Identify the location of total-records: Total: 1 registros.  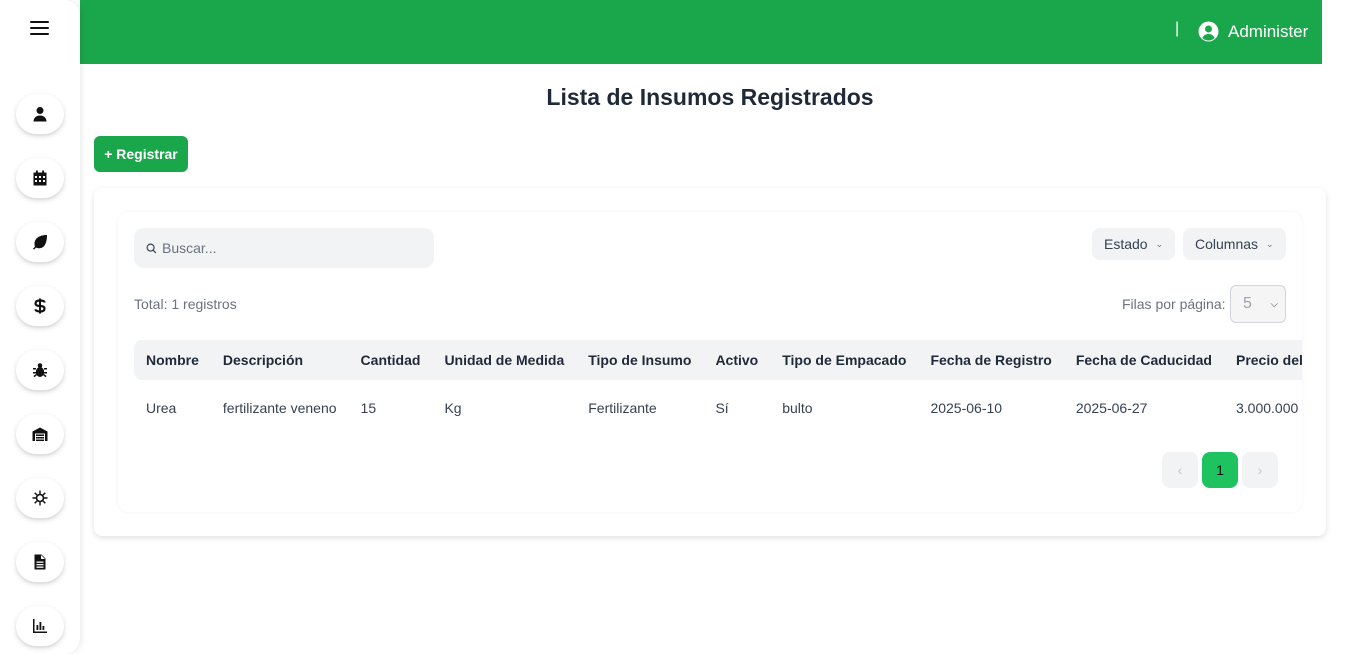
(185, 304).